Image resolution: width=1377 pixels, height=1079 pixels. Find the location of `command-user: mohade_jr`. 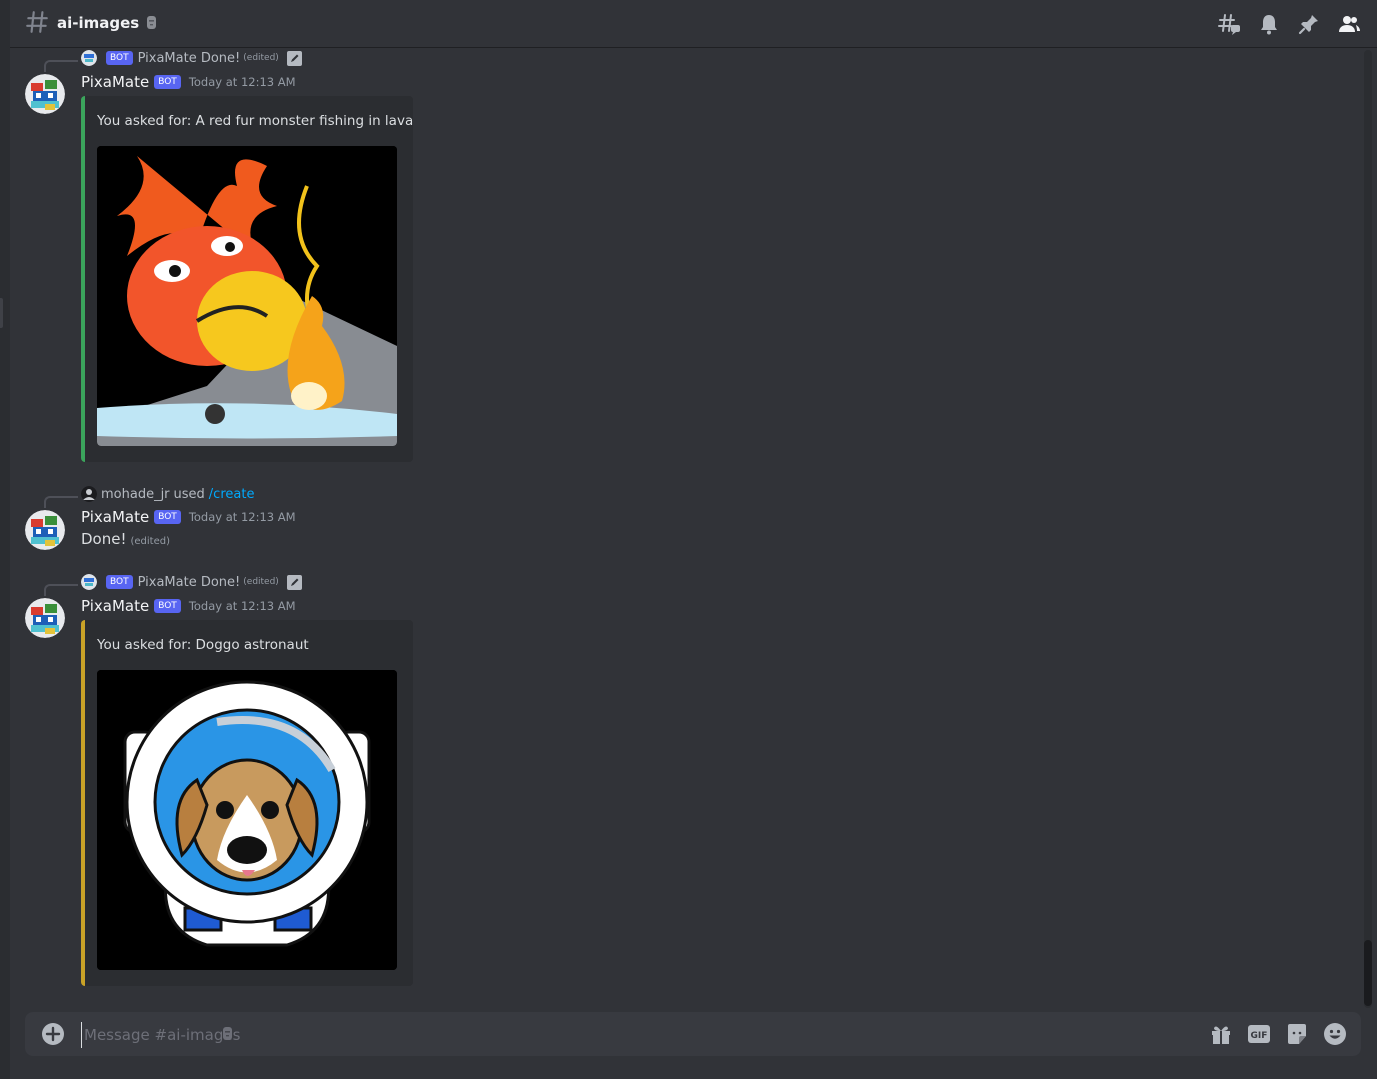

command-user: mohade_jr is located at coordinates (135, 494).